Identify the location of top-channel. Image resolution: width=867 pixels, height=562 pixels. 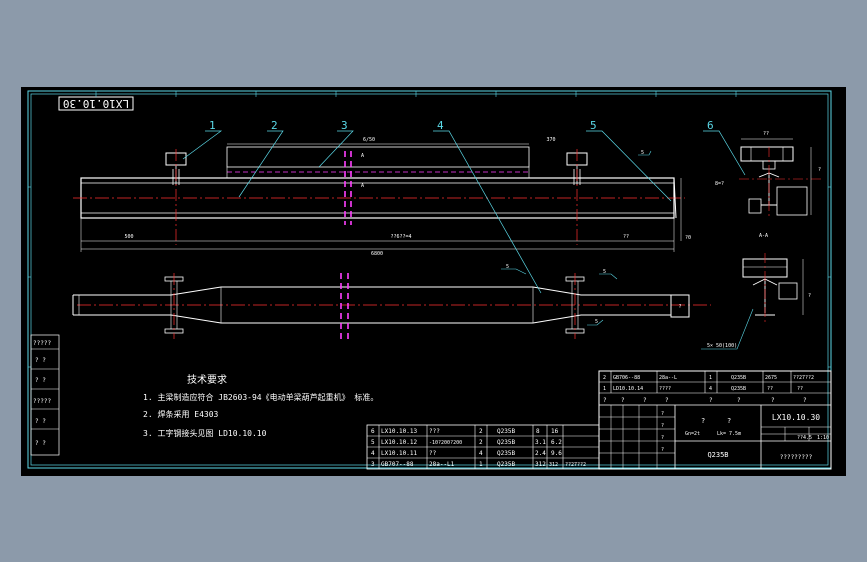
(378, 157).